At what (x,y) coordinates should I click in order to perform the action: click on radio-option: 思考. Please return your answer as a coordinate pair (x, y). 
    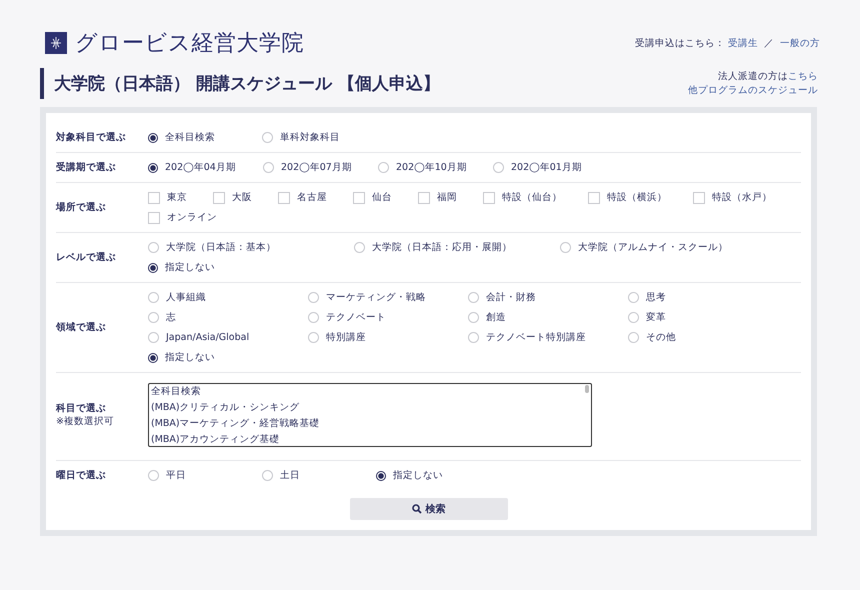
    Looking at the image, I should click on (708, 297).